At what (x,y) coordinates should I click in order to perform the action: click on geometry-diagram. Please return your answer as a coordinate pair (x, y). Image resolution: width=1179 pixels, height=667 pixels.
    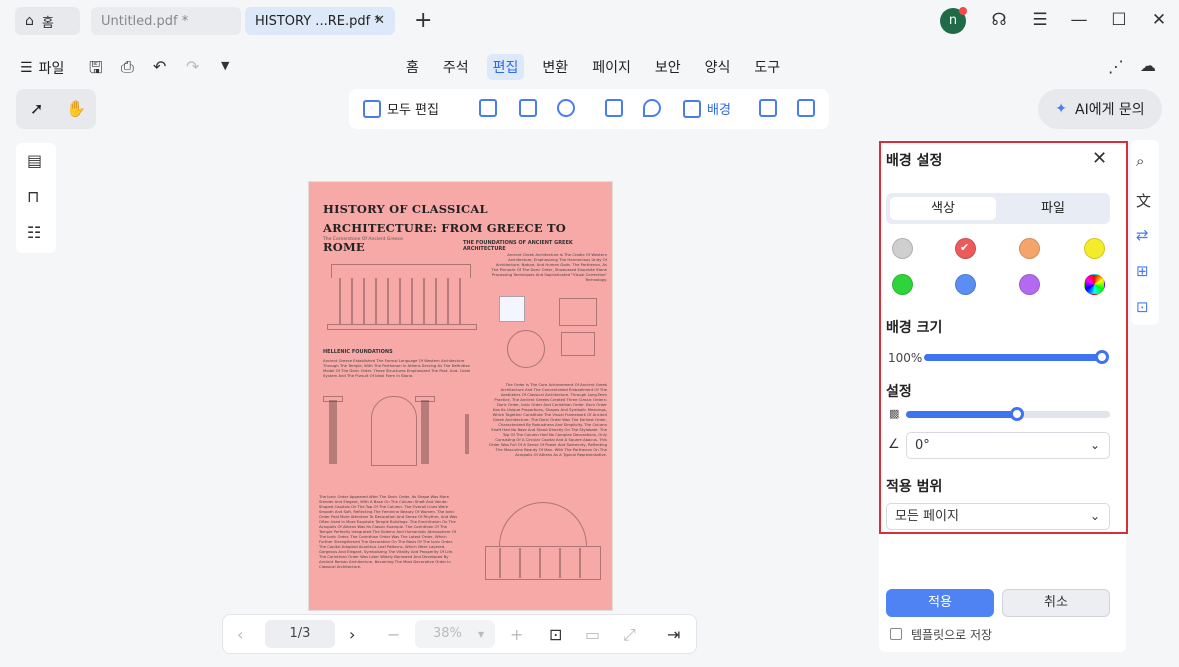
    Looking at the image, I should click on (526, 349).